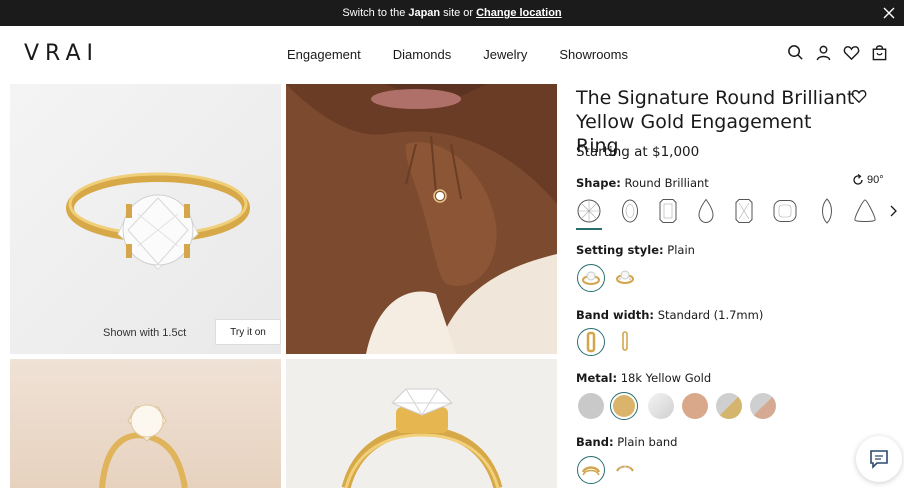 The height and width of the screenshot is (488, 904). I want to click on main-nav: Engagement Diamonds Jewelry Showrooms, so click(473, 54).